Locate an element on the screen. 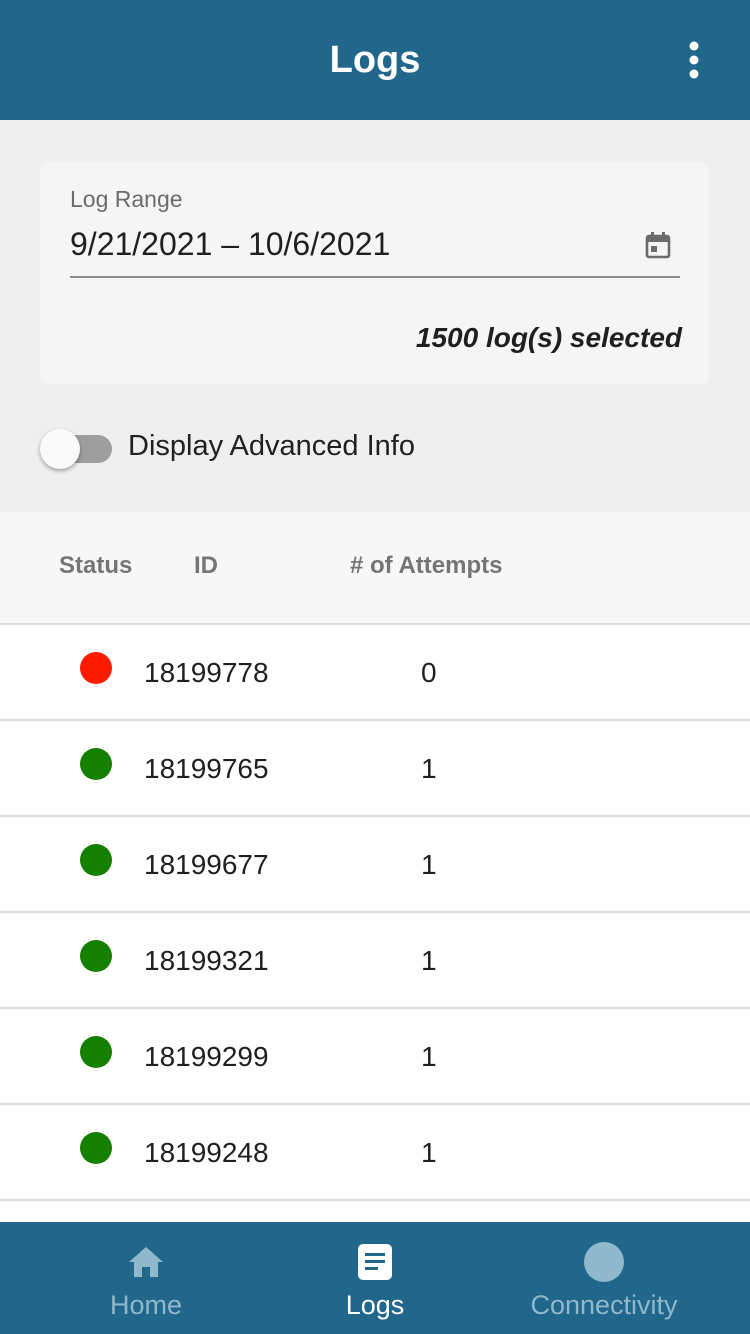 The width and height of the screenshot is (750, 1334). column-header-id: ID is located at coordinates (206, 565).